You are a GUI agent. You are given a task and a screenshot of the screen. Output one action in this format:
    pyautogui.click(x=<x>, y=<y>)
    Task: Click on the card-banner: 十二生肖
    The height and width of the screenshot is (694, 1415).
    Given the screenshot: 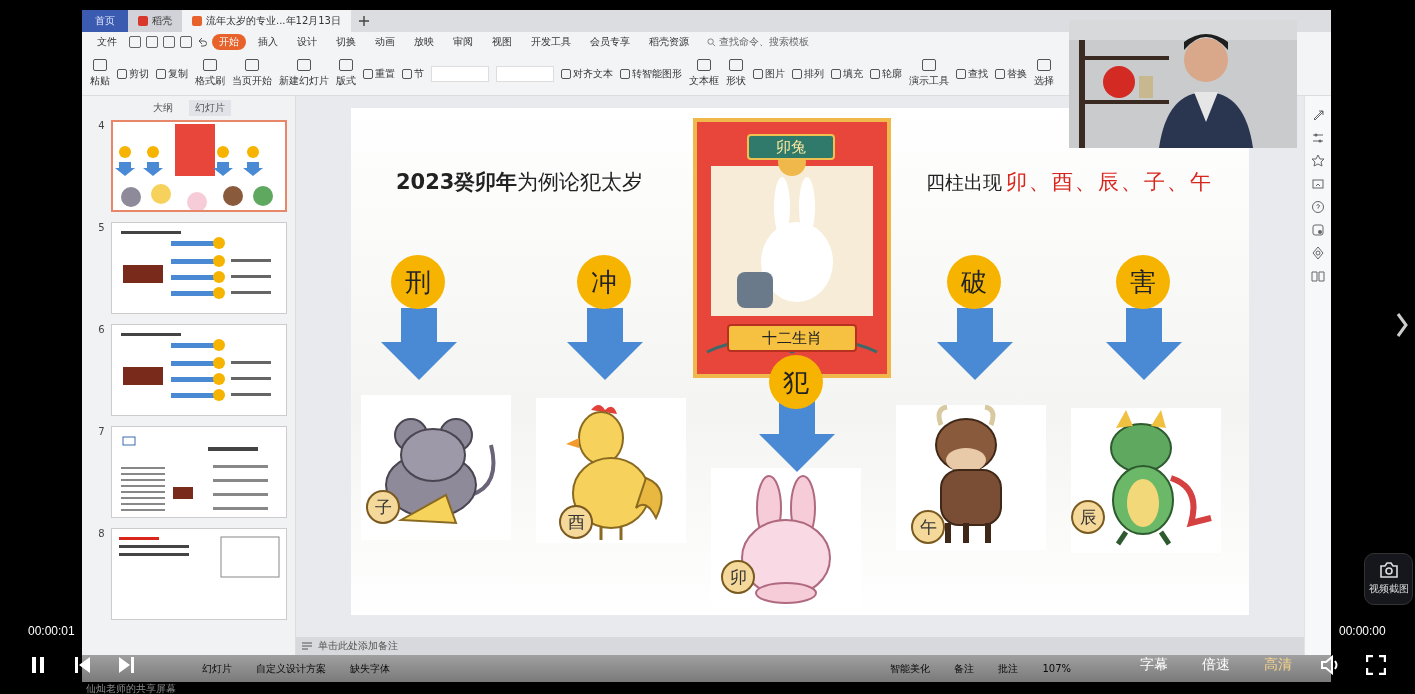 What is the action you would take?
    pyautogui.click(x=792, y=338)
    